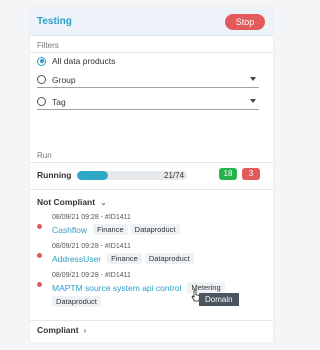  Describe the element at coordinates (132, 175) in the screenshot. I see `run-progress-bar: 21/74` at that location.